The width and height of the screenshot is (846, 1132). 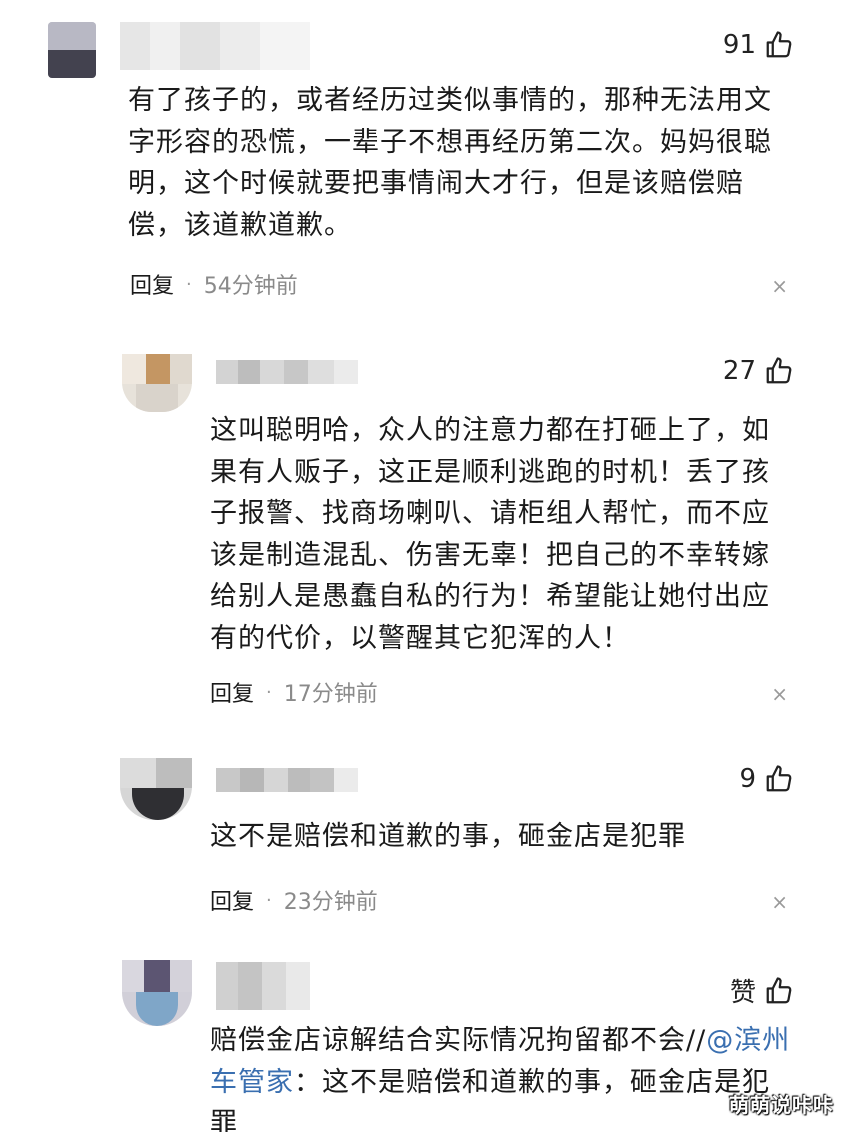 What do you see at coordinates (263, 986) in the screenshot?
I see `username-blurred` at bounding box center [263, 986].